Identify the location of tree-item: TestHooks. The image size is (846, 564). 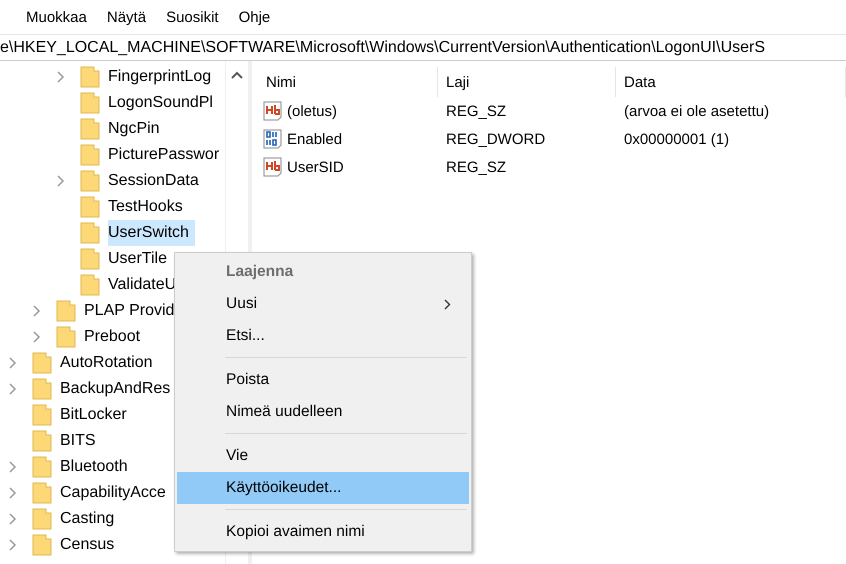
(148, 207).